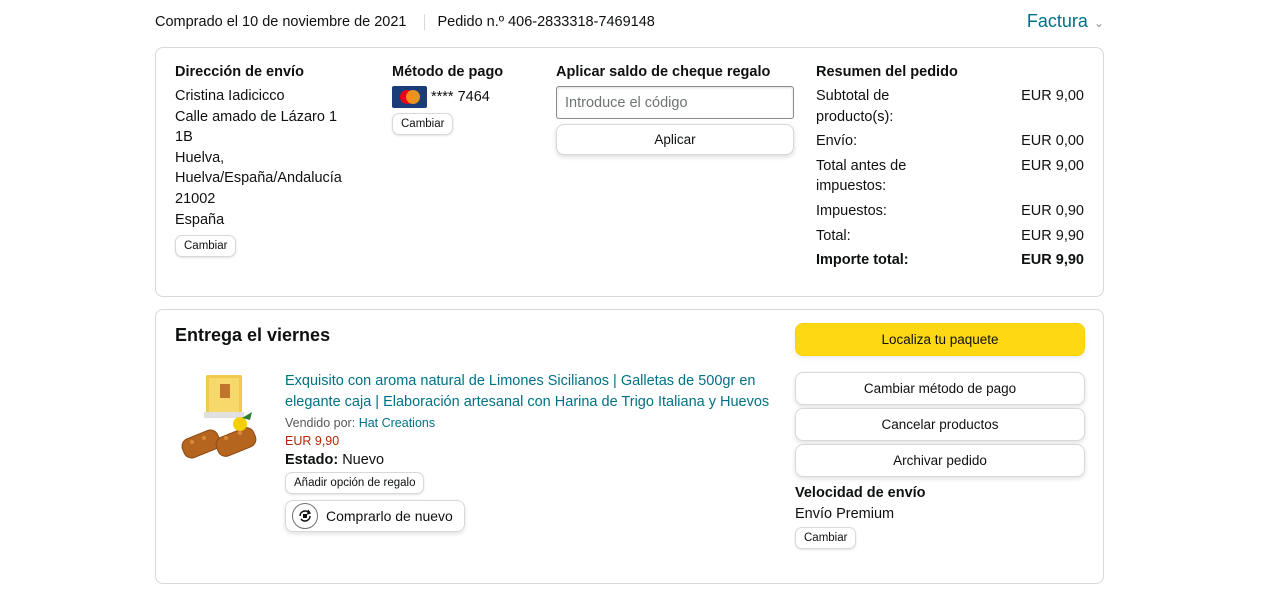  What do you see at coordinates (256, 116) in the screenshot?
I see `address-line: Calle amado de Lázaro 1` at bounding box center [256, 116].